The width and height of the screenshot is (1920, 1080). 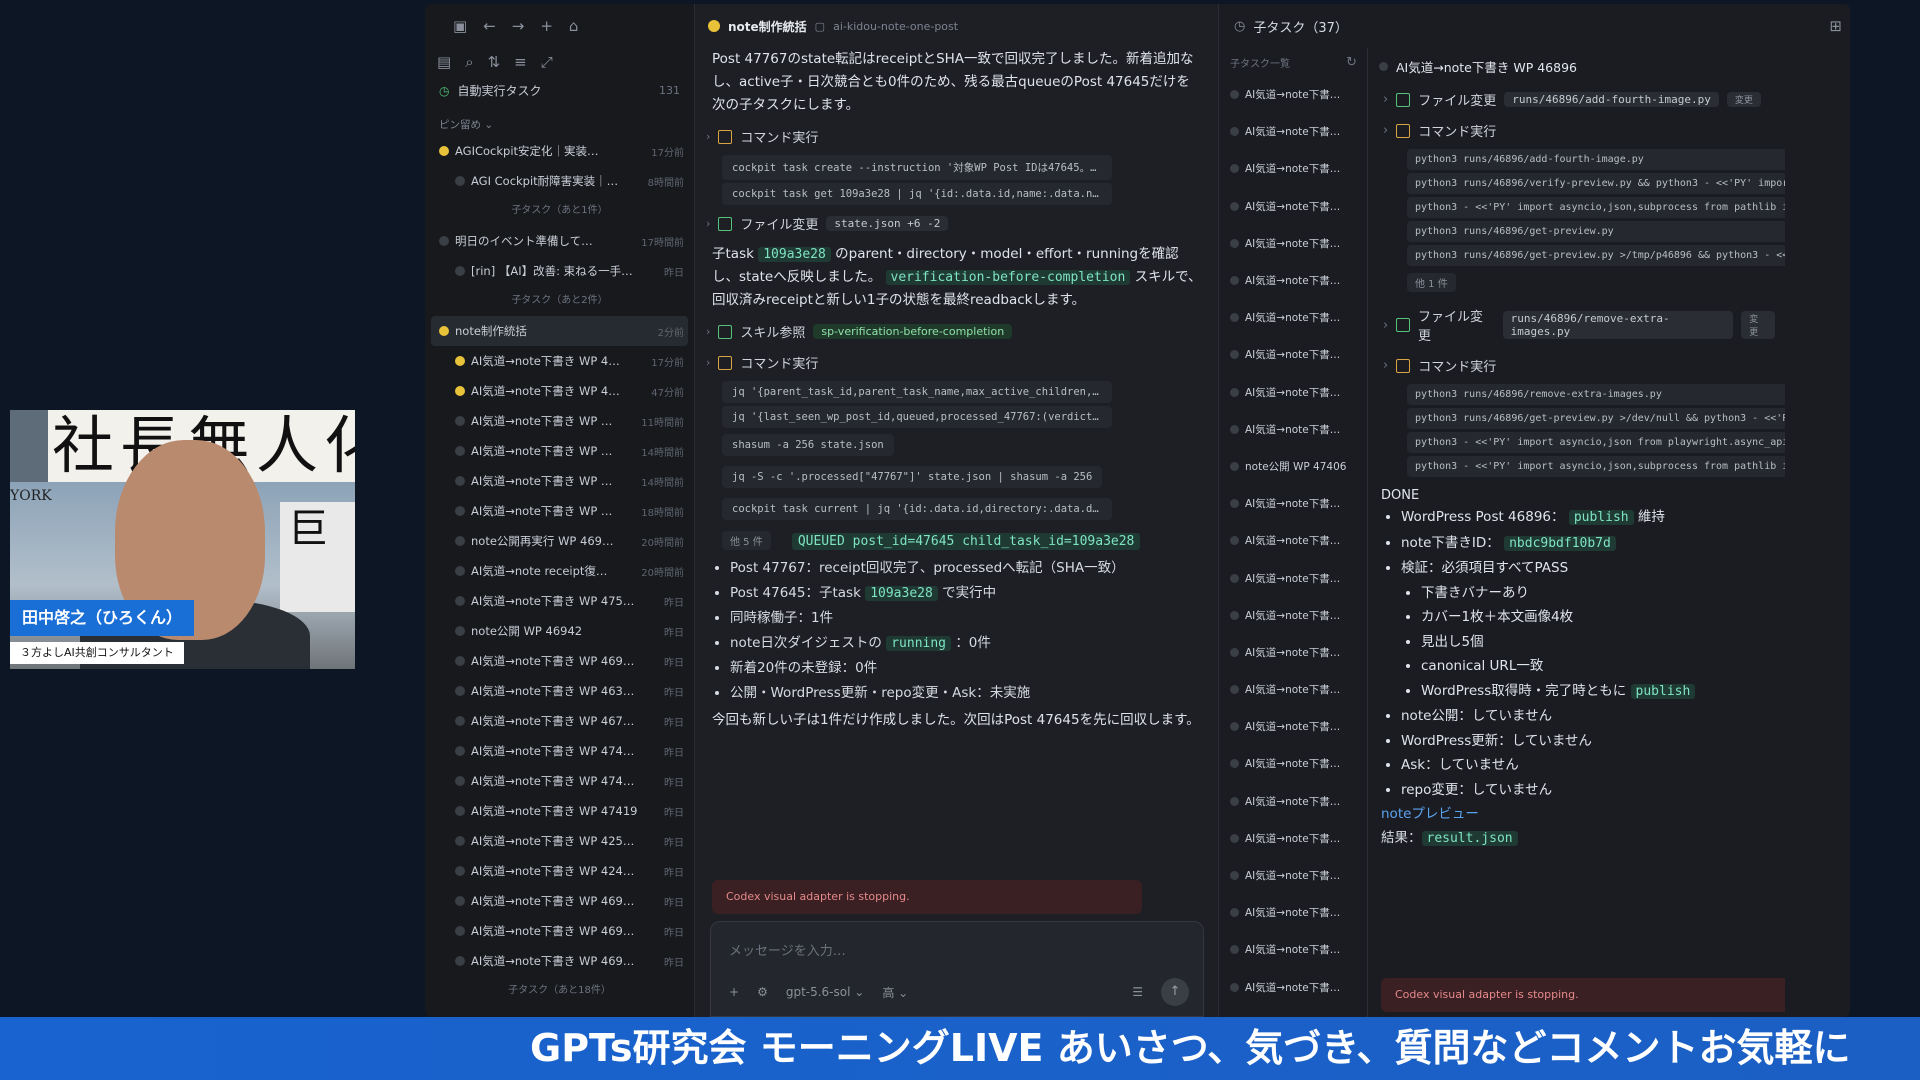 I want to click on file-chip: state.json +6 -2, so click(x=887, y=223).